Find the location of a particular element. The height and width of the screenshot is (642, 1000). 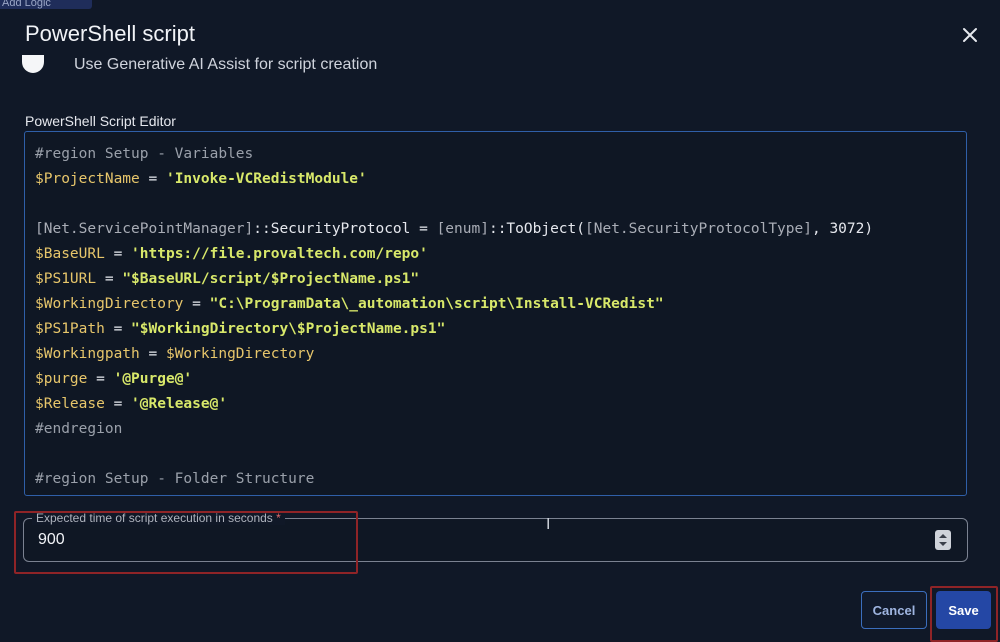

close-button is located at coordinates (970, 35).